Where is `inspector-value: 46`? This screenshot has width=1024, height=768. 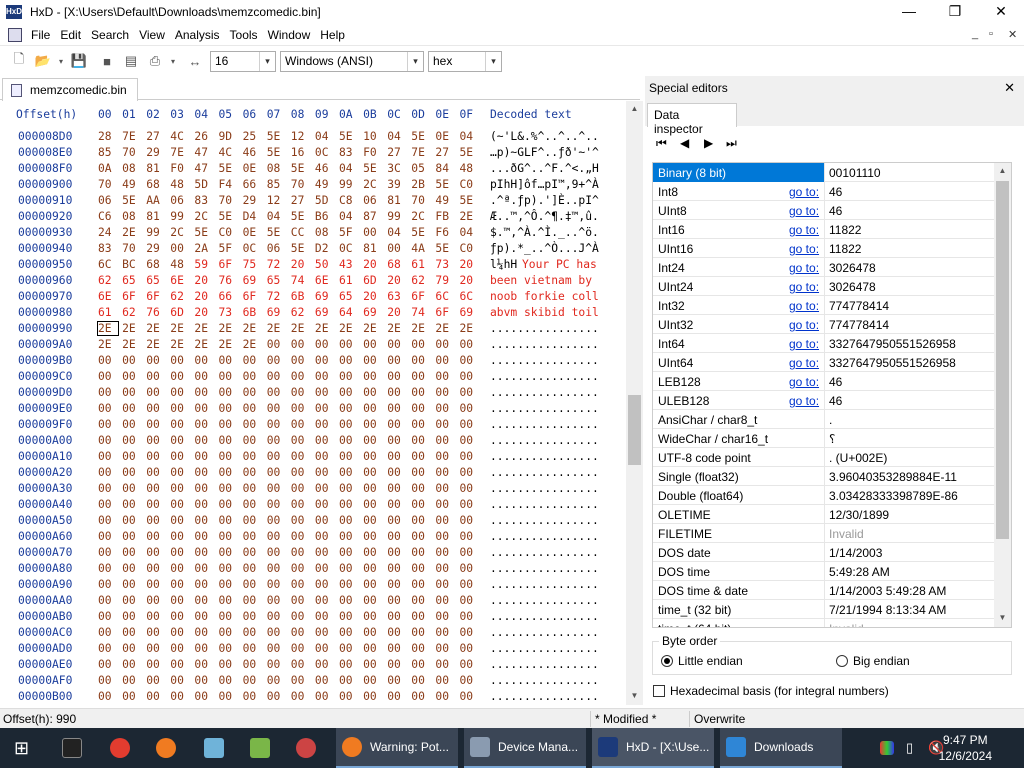
inspector-value: 46 is located at coordinates (835, 401).